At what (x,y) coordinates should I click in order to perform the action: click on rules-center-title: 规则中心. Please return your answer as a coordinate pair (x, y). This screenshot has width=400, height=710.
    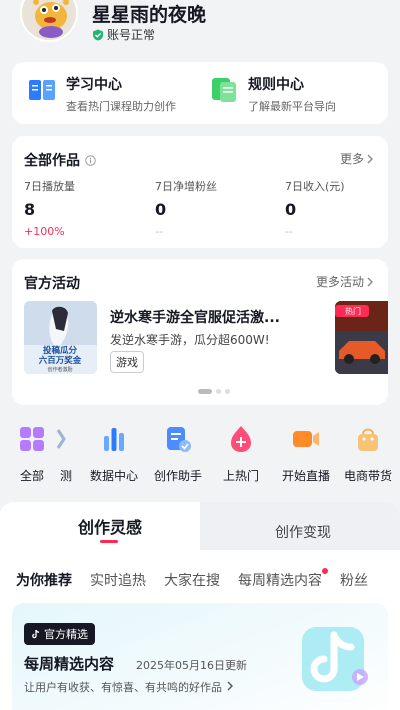
    Looking at the image, I should click on (276, 85).